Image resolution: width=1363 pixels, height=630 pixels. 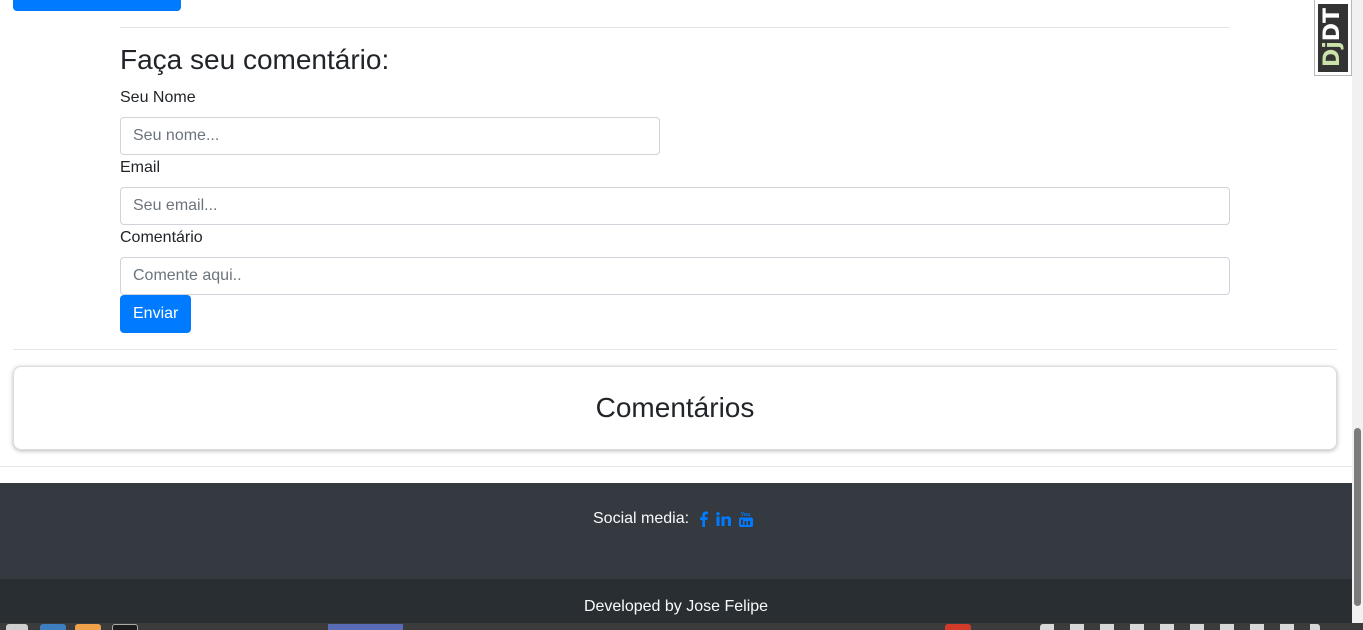 What do you see at coordinates (1180, 627) in the screenshot?
I see `system-tray-icons` at bounding box center [1180, 627].